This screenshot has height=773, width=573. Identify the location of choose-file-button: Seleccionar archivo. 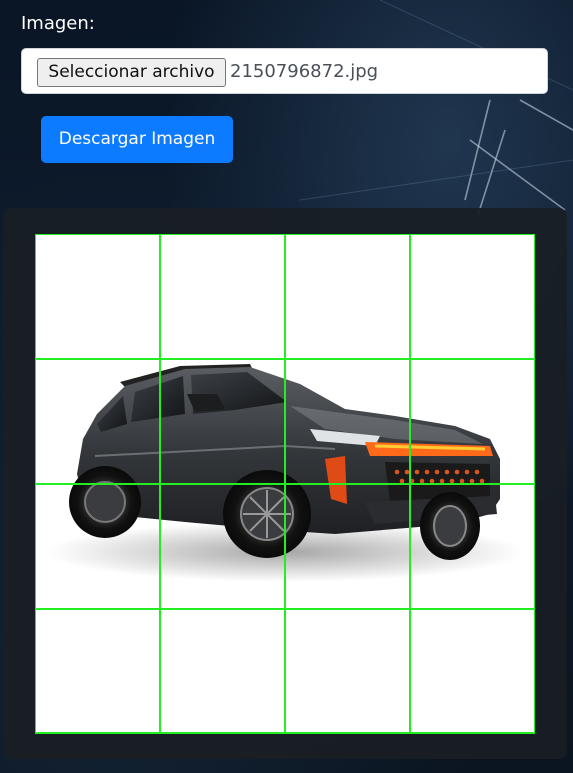
(131, 72).